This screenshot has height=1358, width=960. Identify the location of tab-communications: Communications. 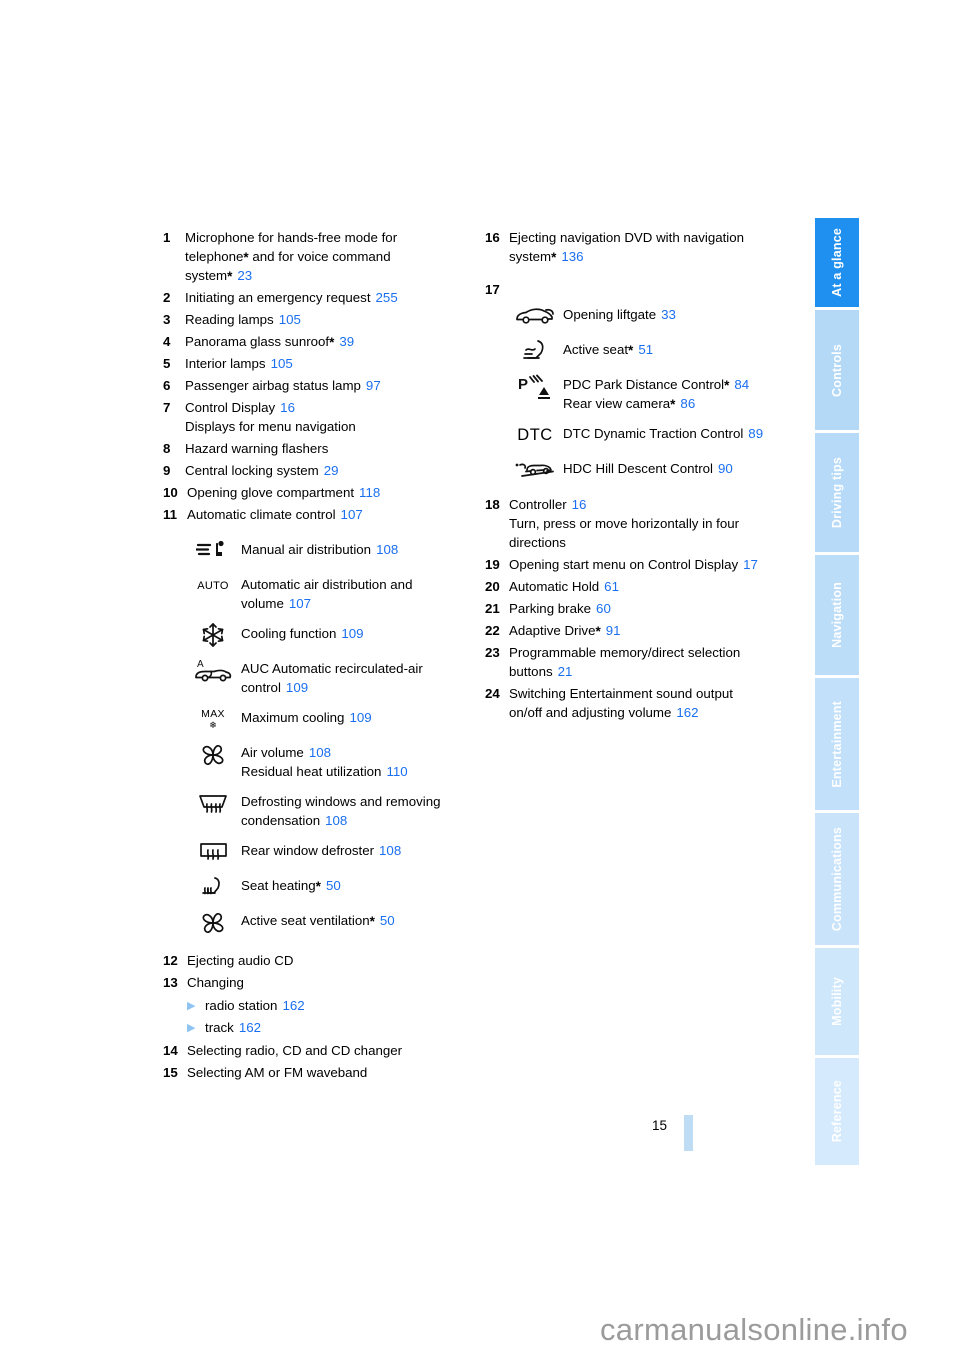
(837, 879).